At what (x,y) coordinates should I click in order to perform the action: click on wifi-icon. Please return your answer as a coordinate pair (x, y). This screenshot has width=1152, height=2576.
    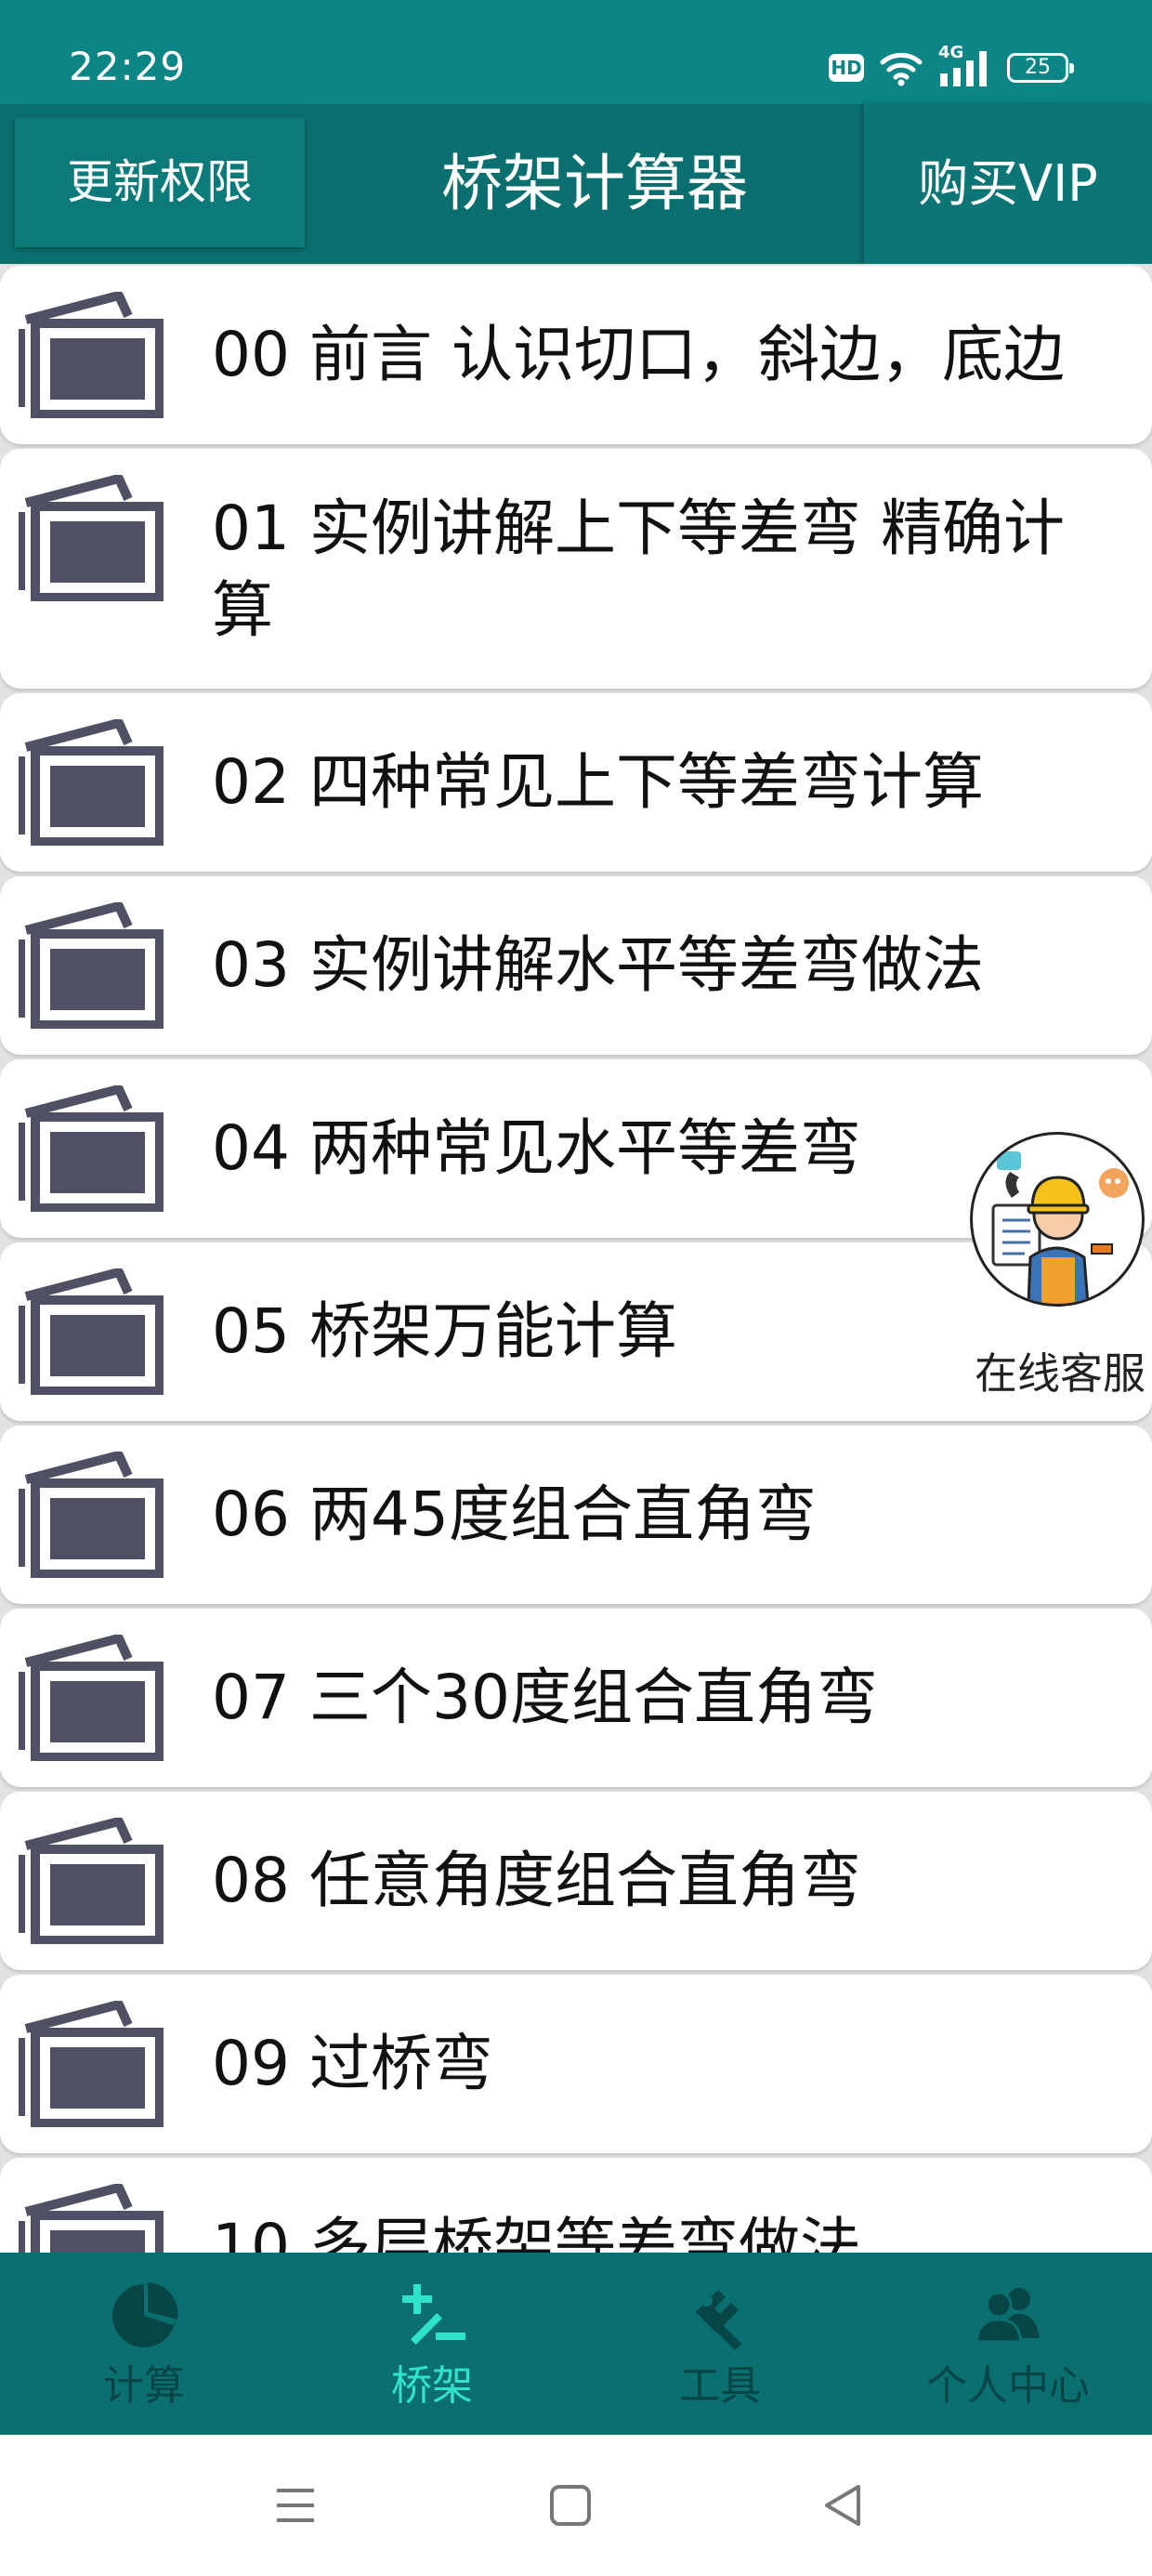
    Looking at the image, I should click on (901, 69).